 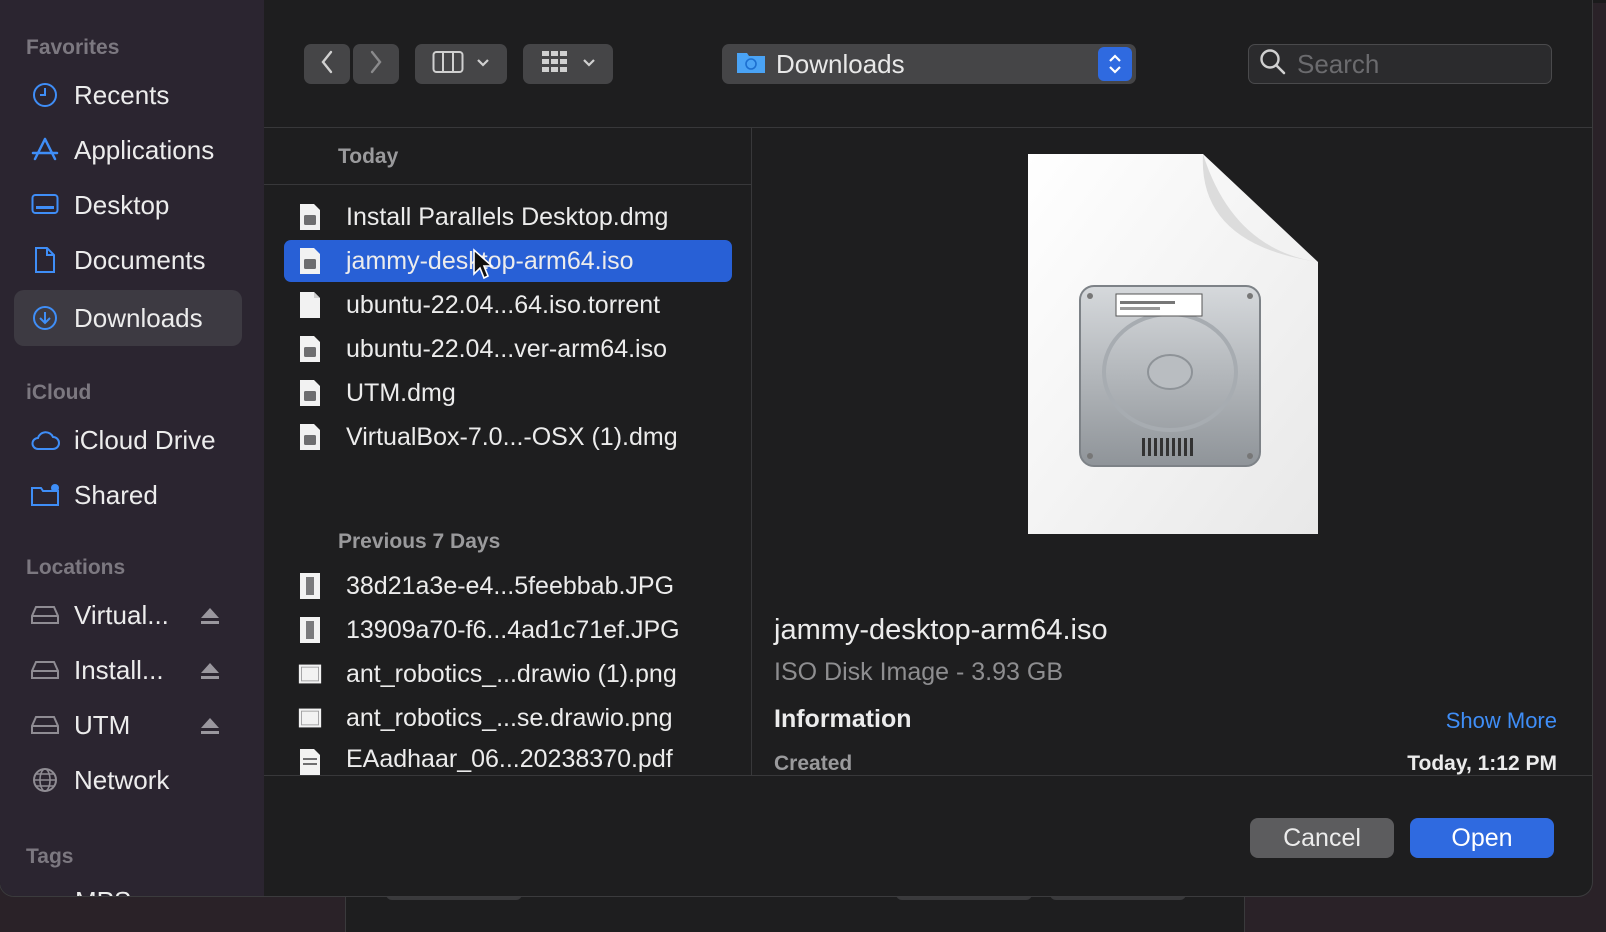 What do you see at coordinates (76, 567) in the screenshot?
I see `sidebar-section-locations: Locations` at bounding box center [76, 567].